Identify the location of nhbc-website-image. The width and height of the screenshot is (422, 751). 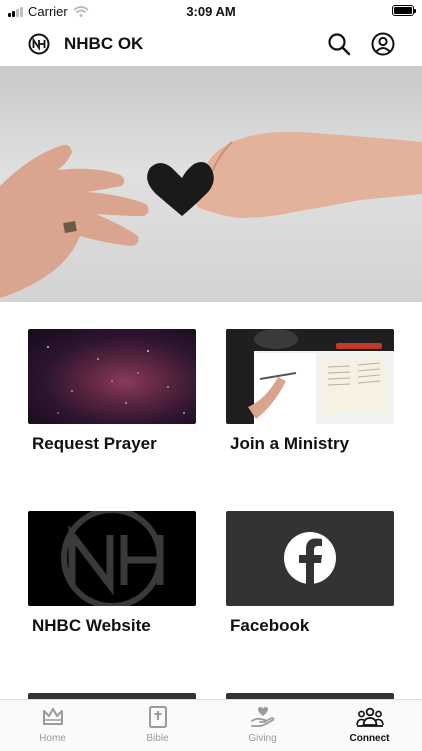
(112, 558).